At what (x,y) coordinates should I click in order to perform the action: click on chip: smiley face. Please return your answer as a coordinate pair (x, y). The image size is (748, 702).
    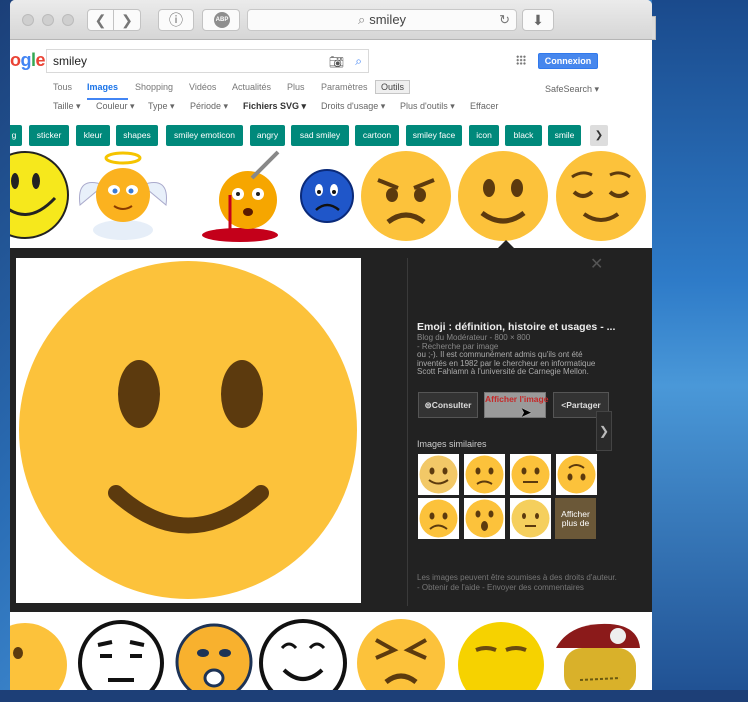
    Looking at the image, I should click on (434, 135).